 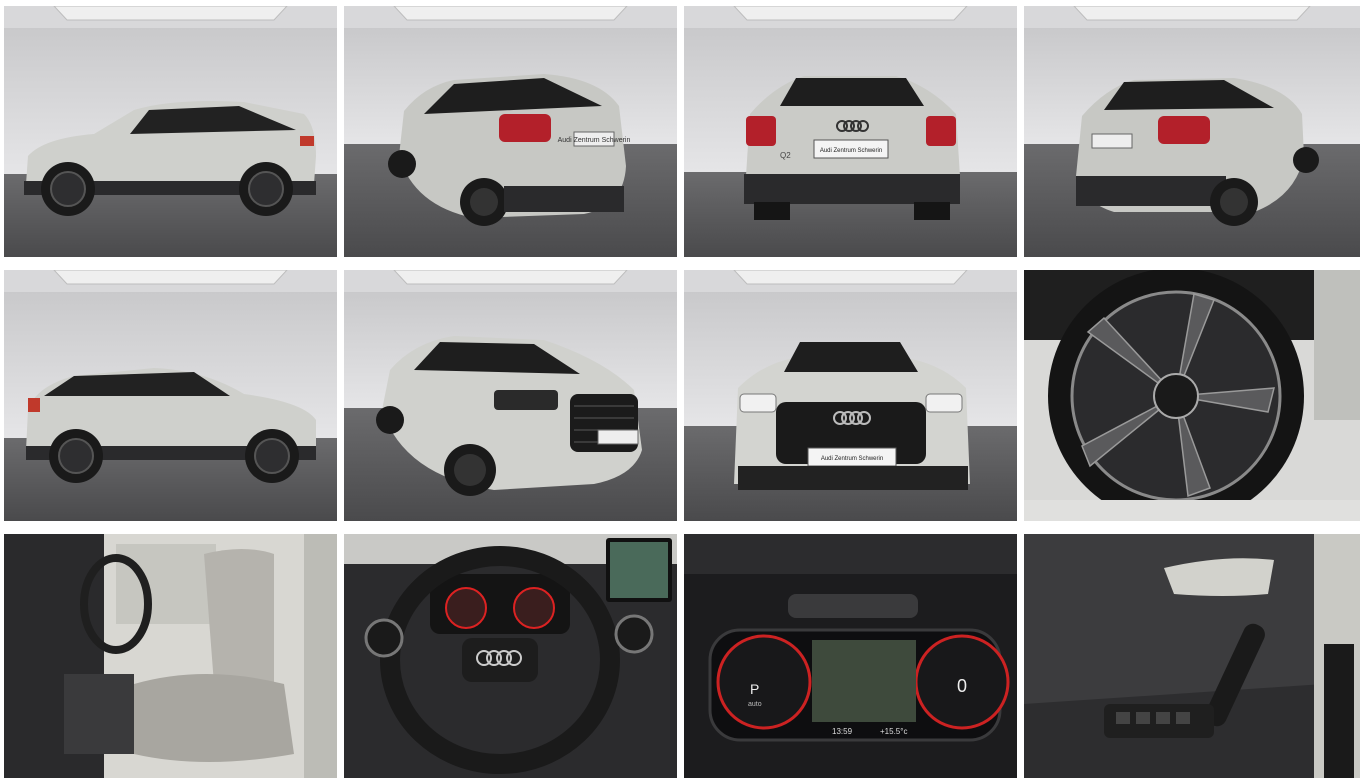 I want to click on temperature-readout: +15.5°c, so click(x=893, y=731).